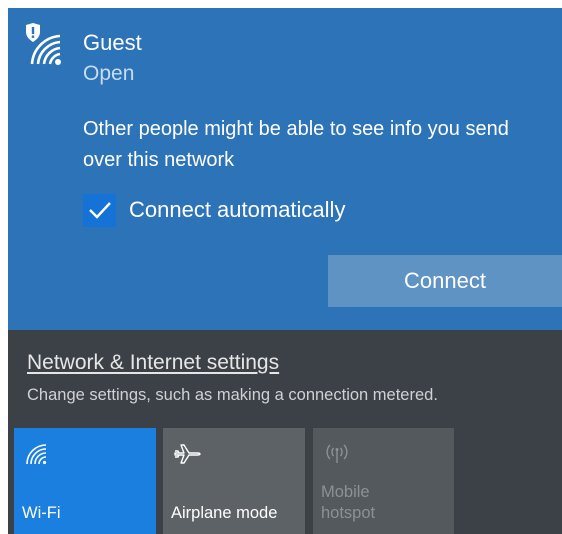 The height and width of the screenshot is (534, 562). Describe the element at coordinates (348, 502) in the screenshot. I see `hotspot-tile-label: Mobile hotspot` at that location.